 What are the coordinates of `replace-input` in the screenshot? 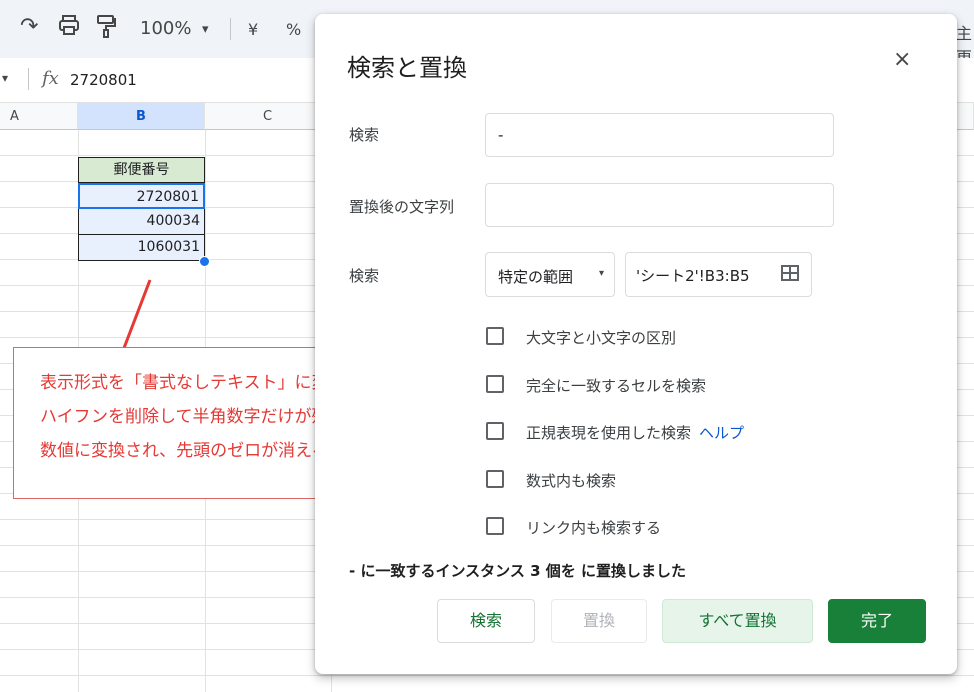 It's located at (659, 205).